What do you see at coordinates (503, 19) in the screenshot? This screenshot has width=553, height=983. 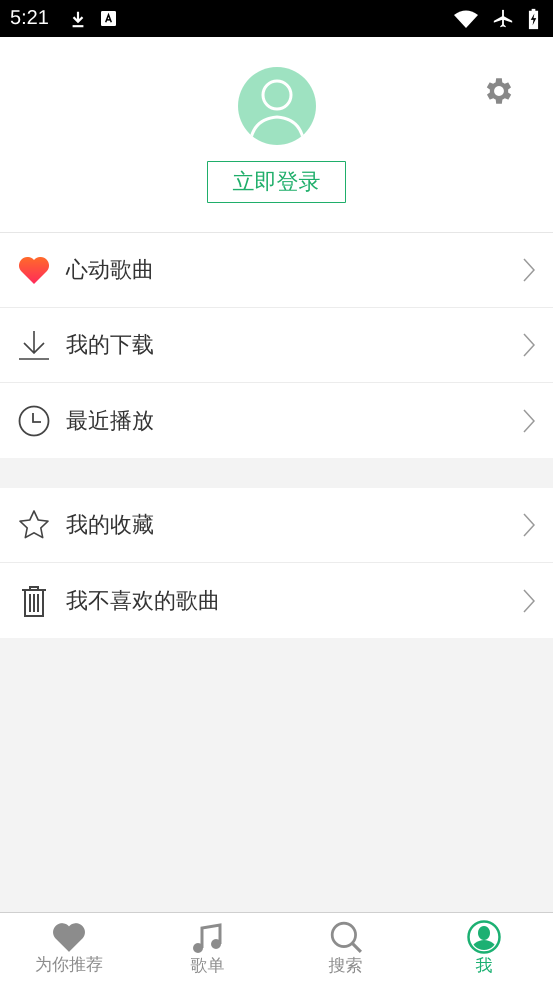 I see `airplane-icon` at bounding box center [503, 19].